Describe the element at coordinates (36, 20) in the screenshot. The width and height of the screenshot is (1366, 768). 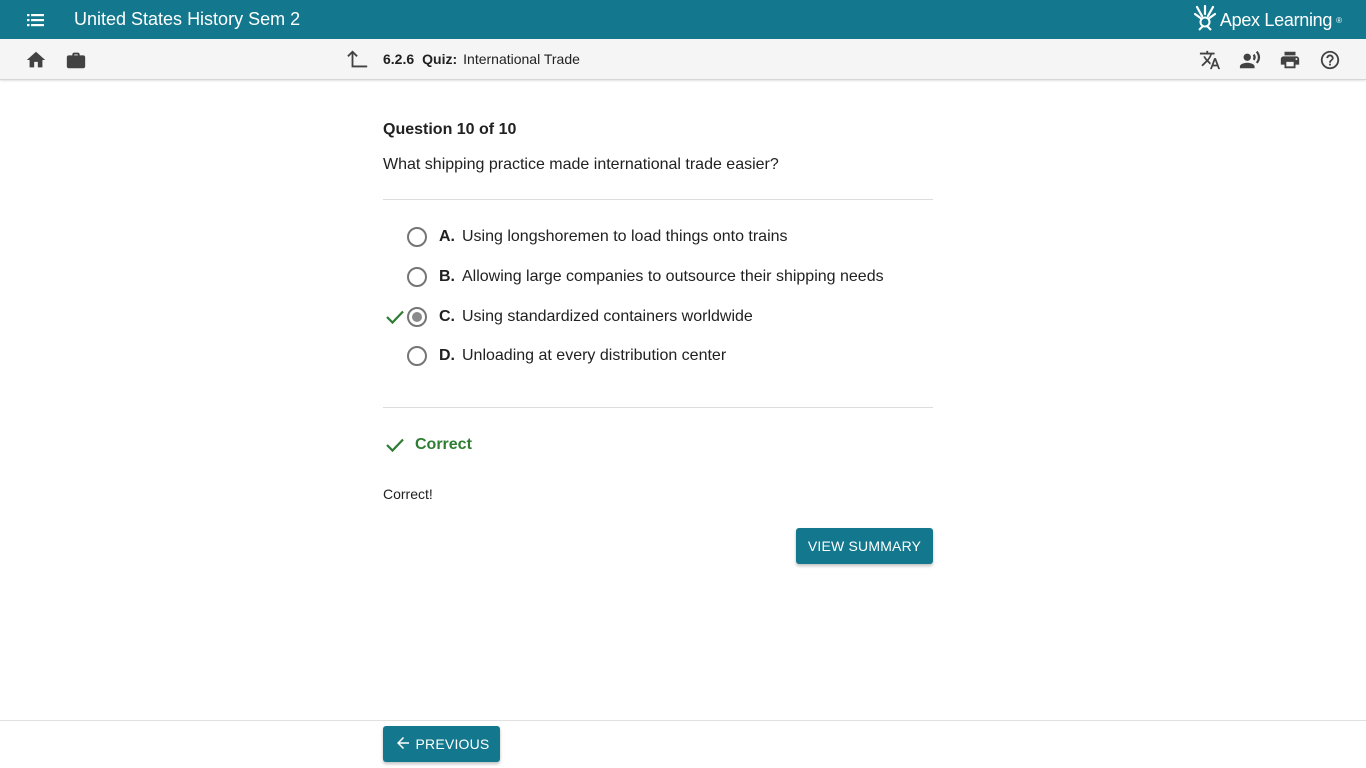
I see `menu-icon` at that location.